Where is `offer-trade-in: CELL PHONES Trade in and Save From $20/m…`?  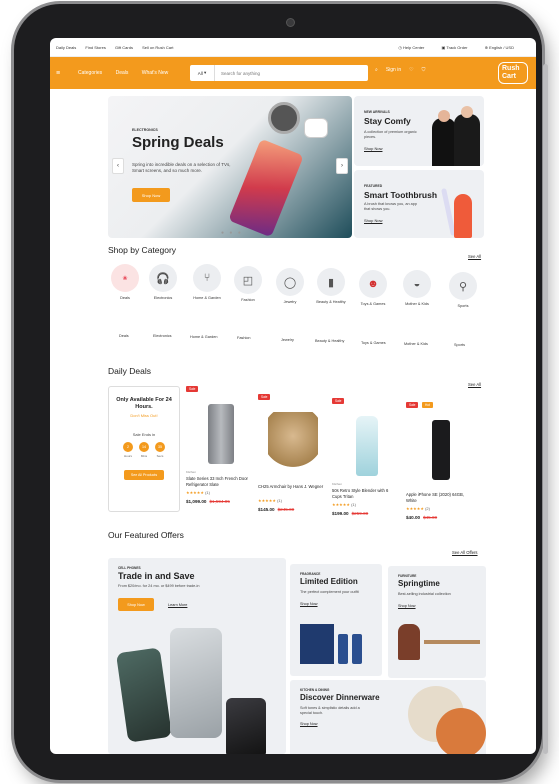 offer-trade-in: CELL PHONES Trade in and Save From $20/m… is located at coordinates (197, 656).